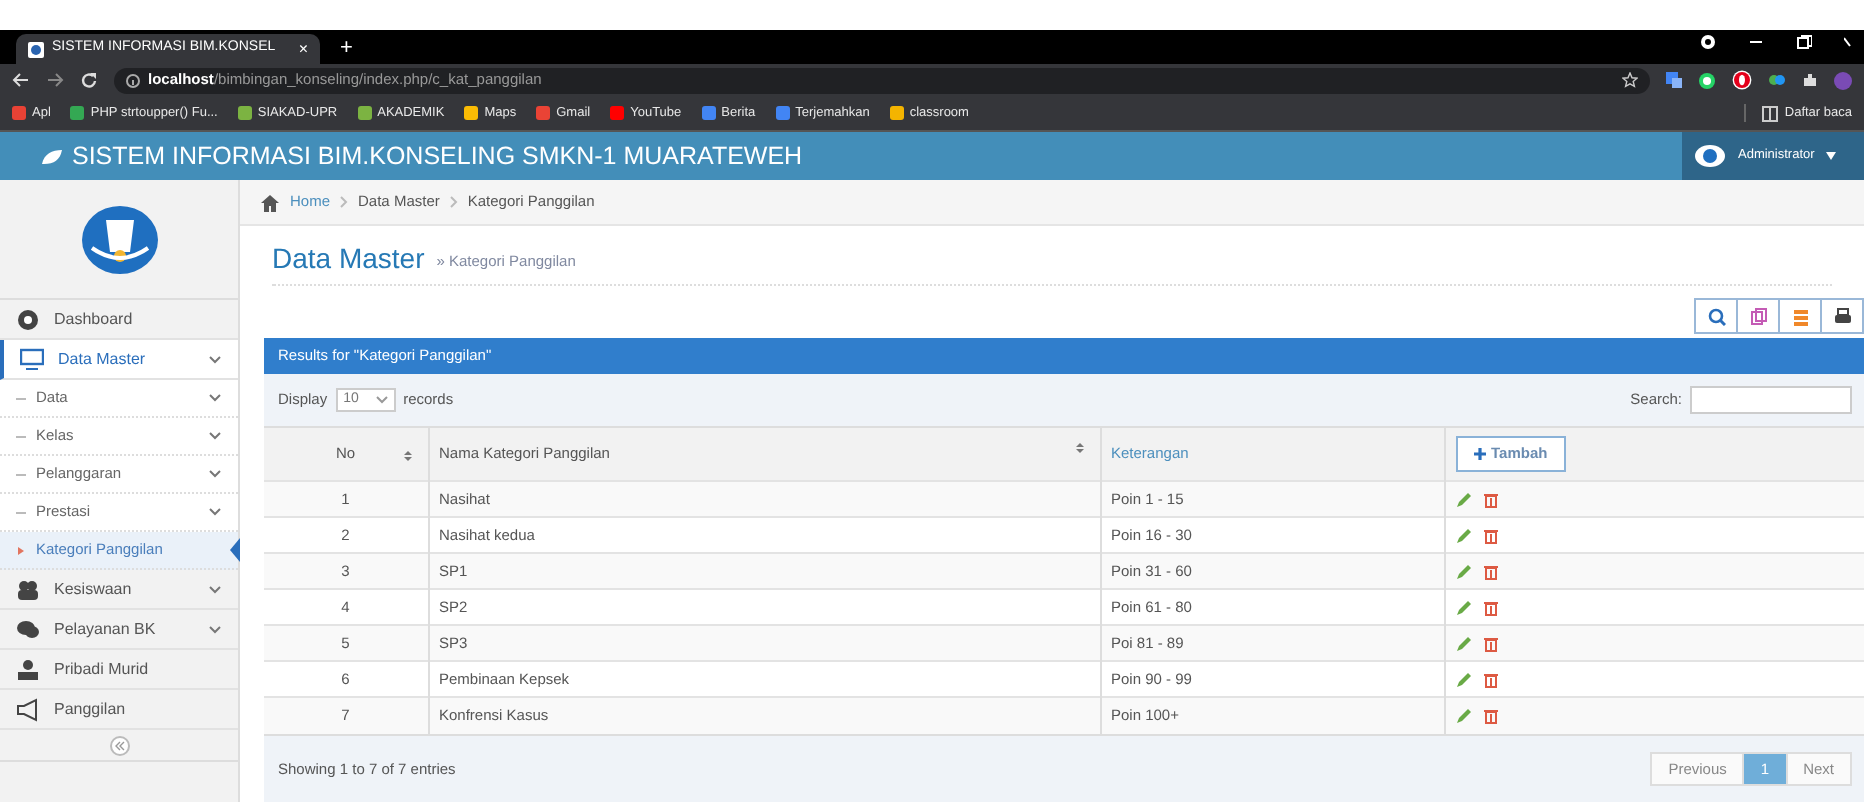  Describe the element at coordinates (1831, 156) in the screenshot. I see `caret-icon` at that location.